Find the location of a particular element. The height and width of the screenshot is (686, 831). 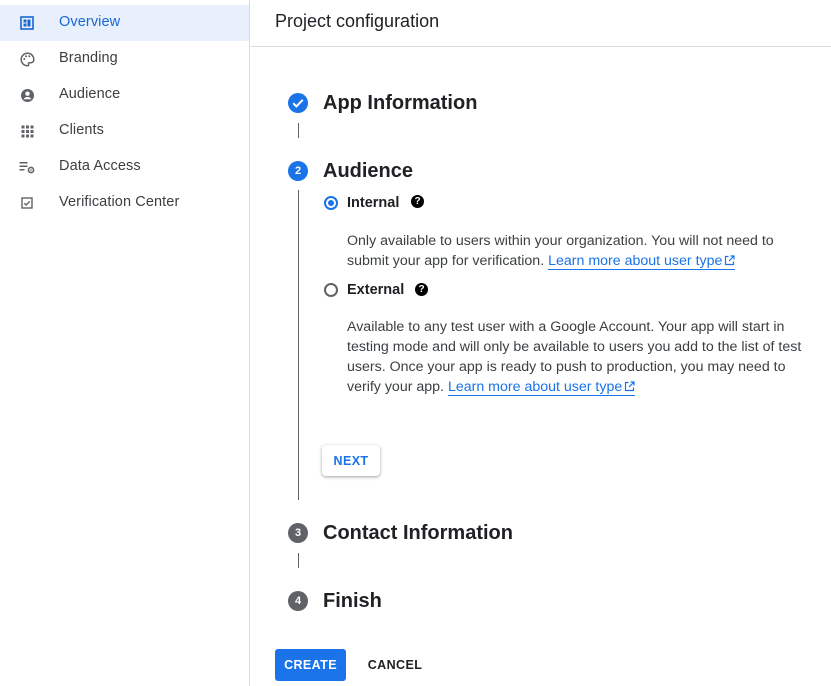

apps-grid-icon is located at coordinates (27, 131).